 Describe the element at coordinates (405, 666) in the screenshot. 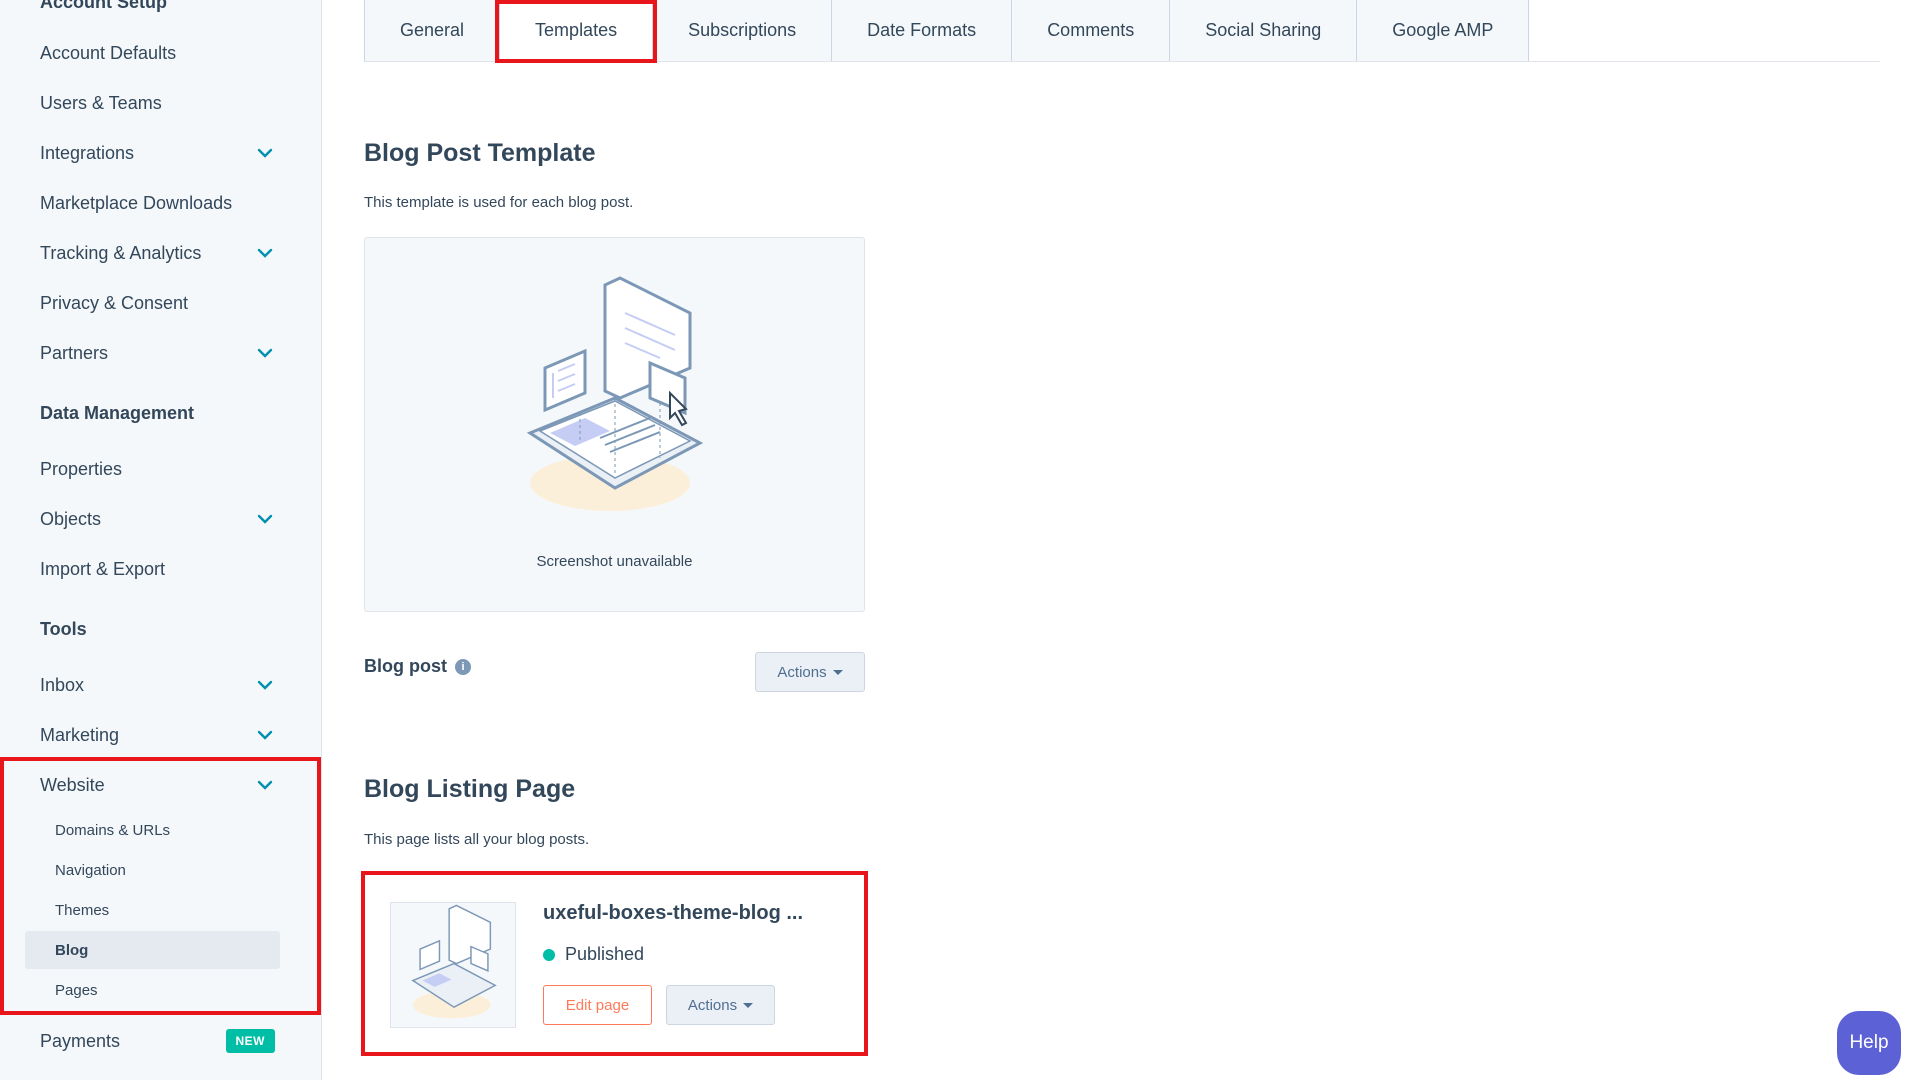

I see `blog-post-label: Blog post` at that location.